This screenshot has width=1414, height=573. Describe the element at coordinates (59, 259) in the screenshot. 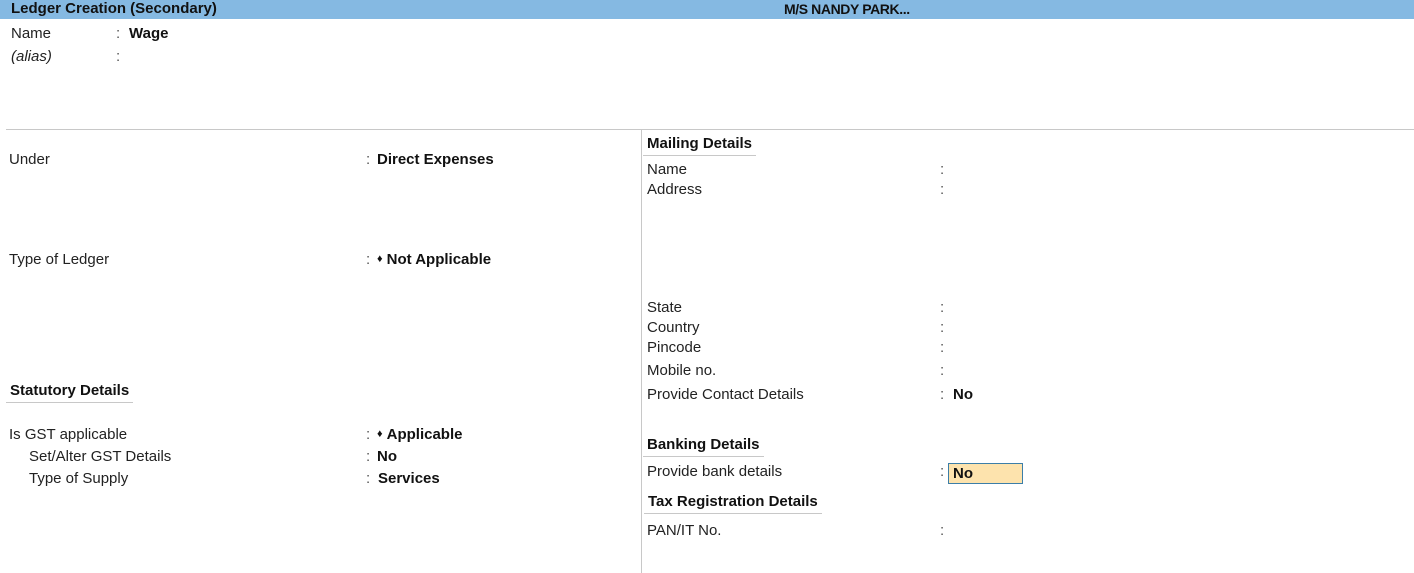

I see `type-of-ledger-label: Type of Ledger` at that location.